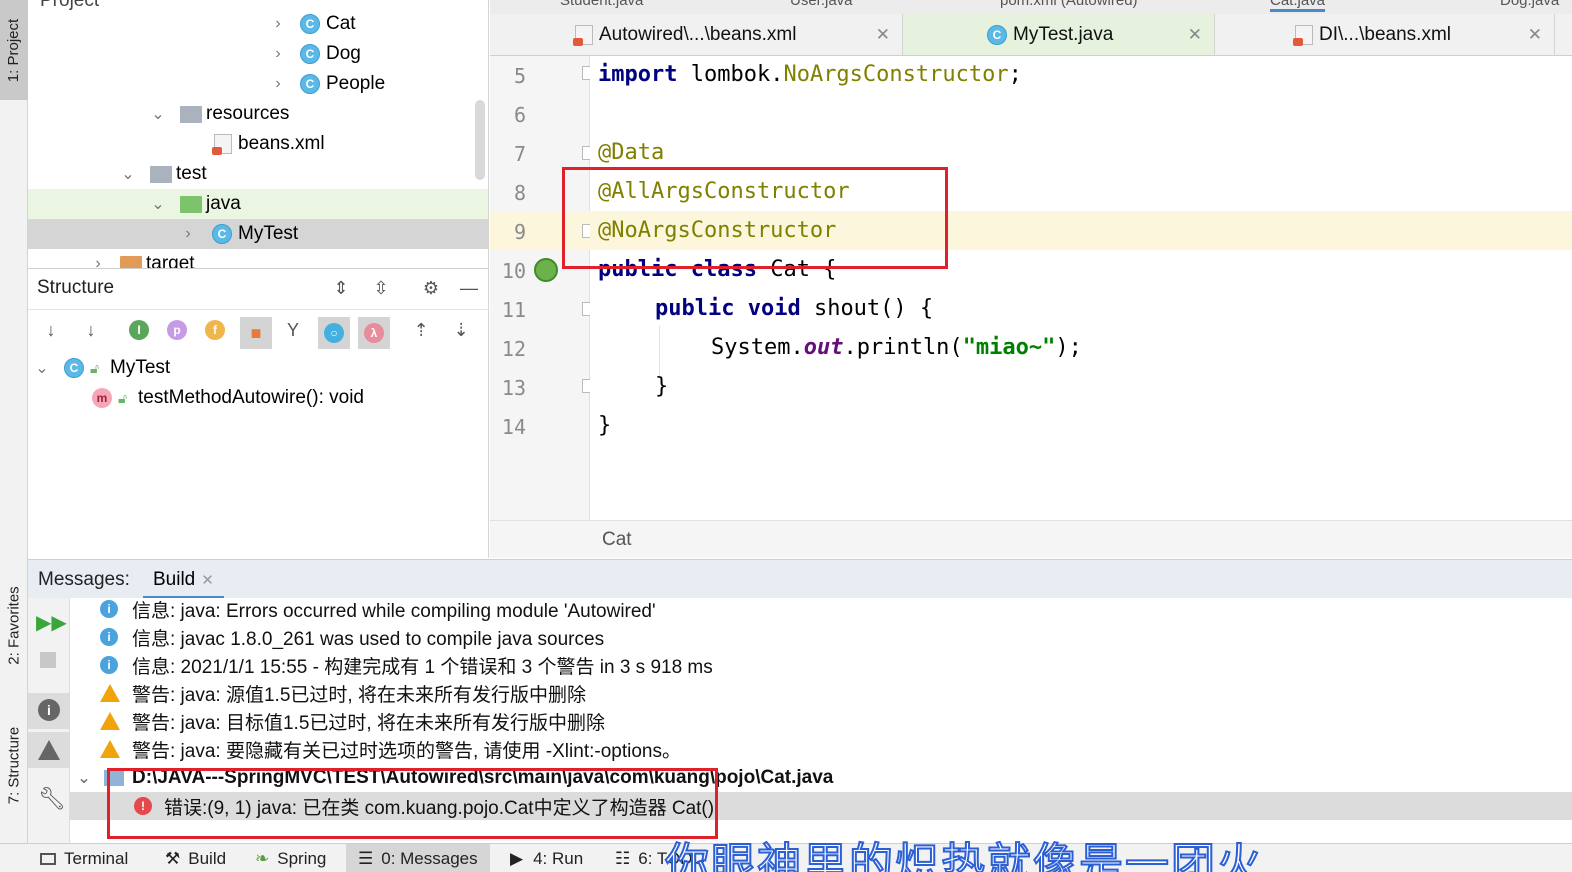  I want to click on spring-bean-gutter-icon, so click(546, 270).